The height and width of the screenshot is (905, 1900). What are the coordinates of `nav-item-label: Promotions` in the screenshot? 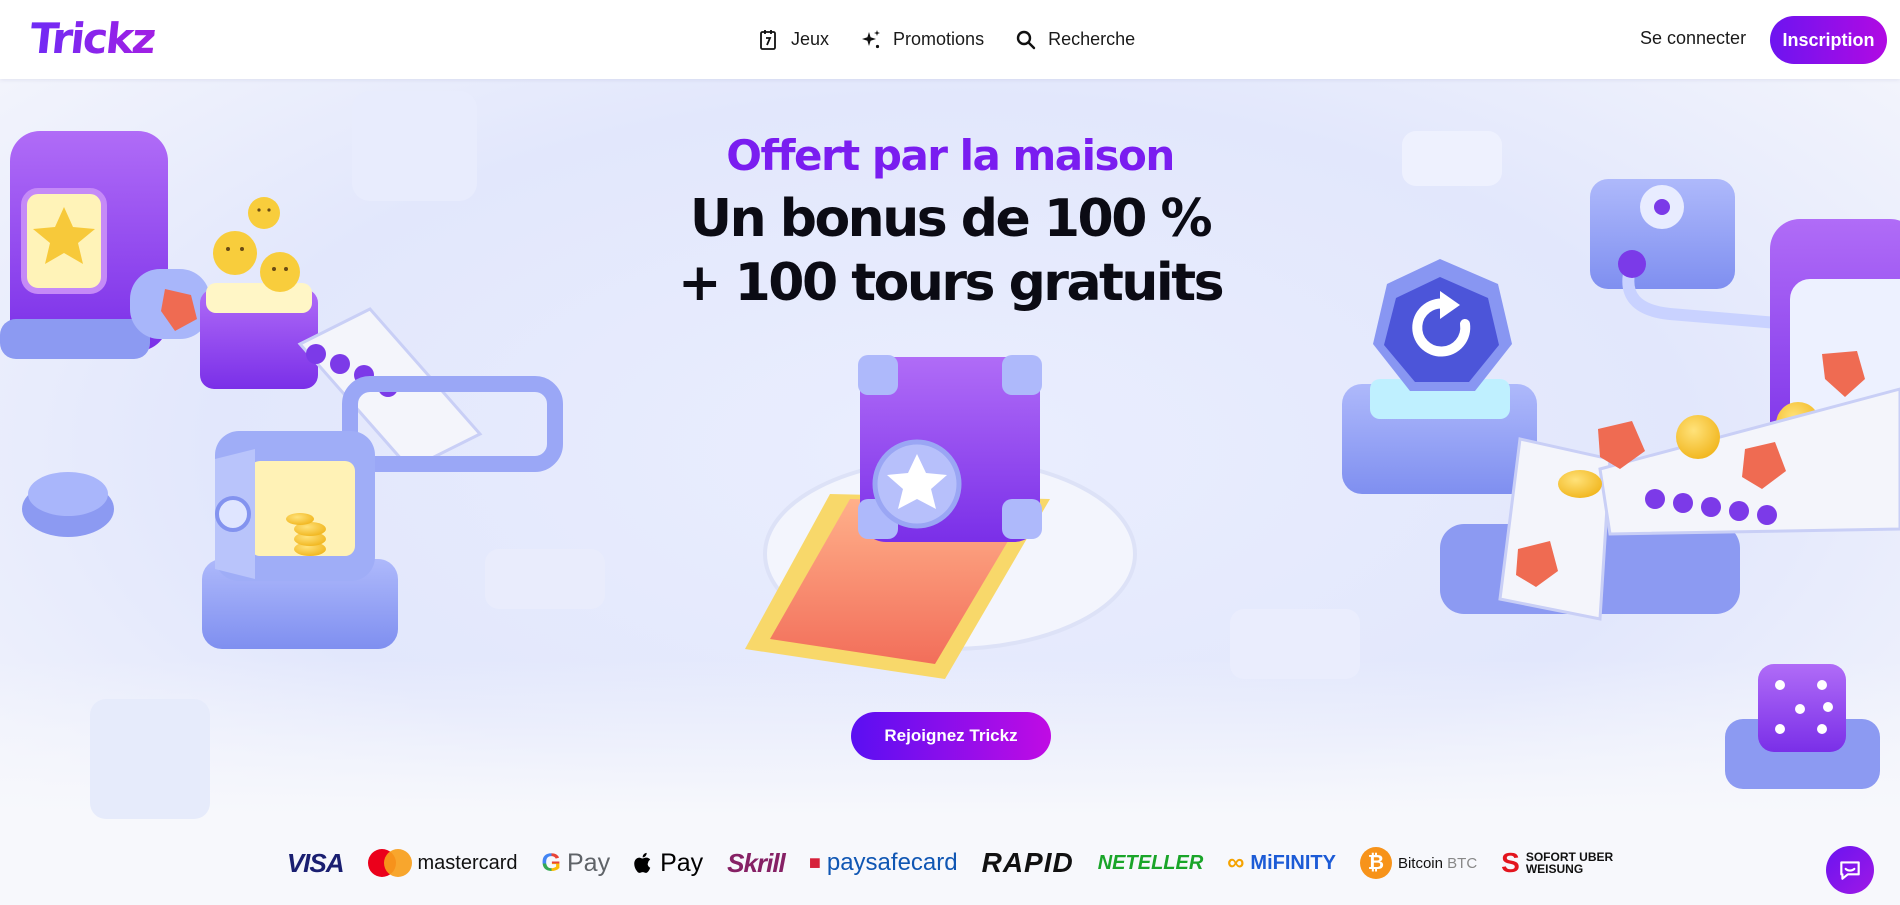 It's located at (939, 39).